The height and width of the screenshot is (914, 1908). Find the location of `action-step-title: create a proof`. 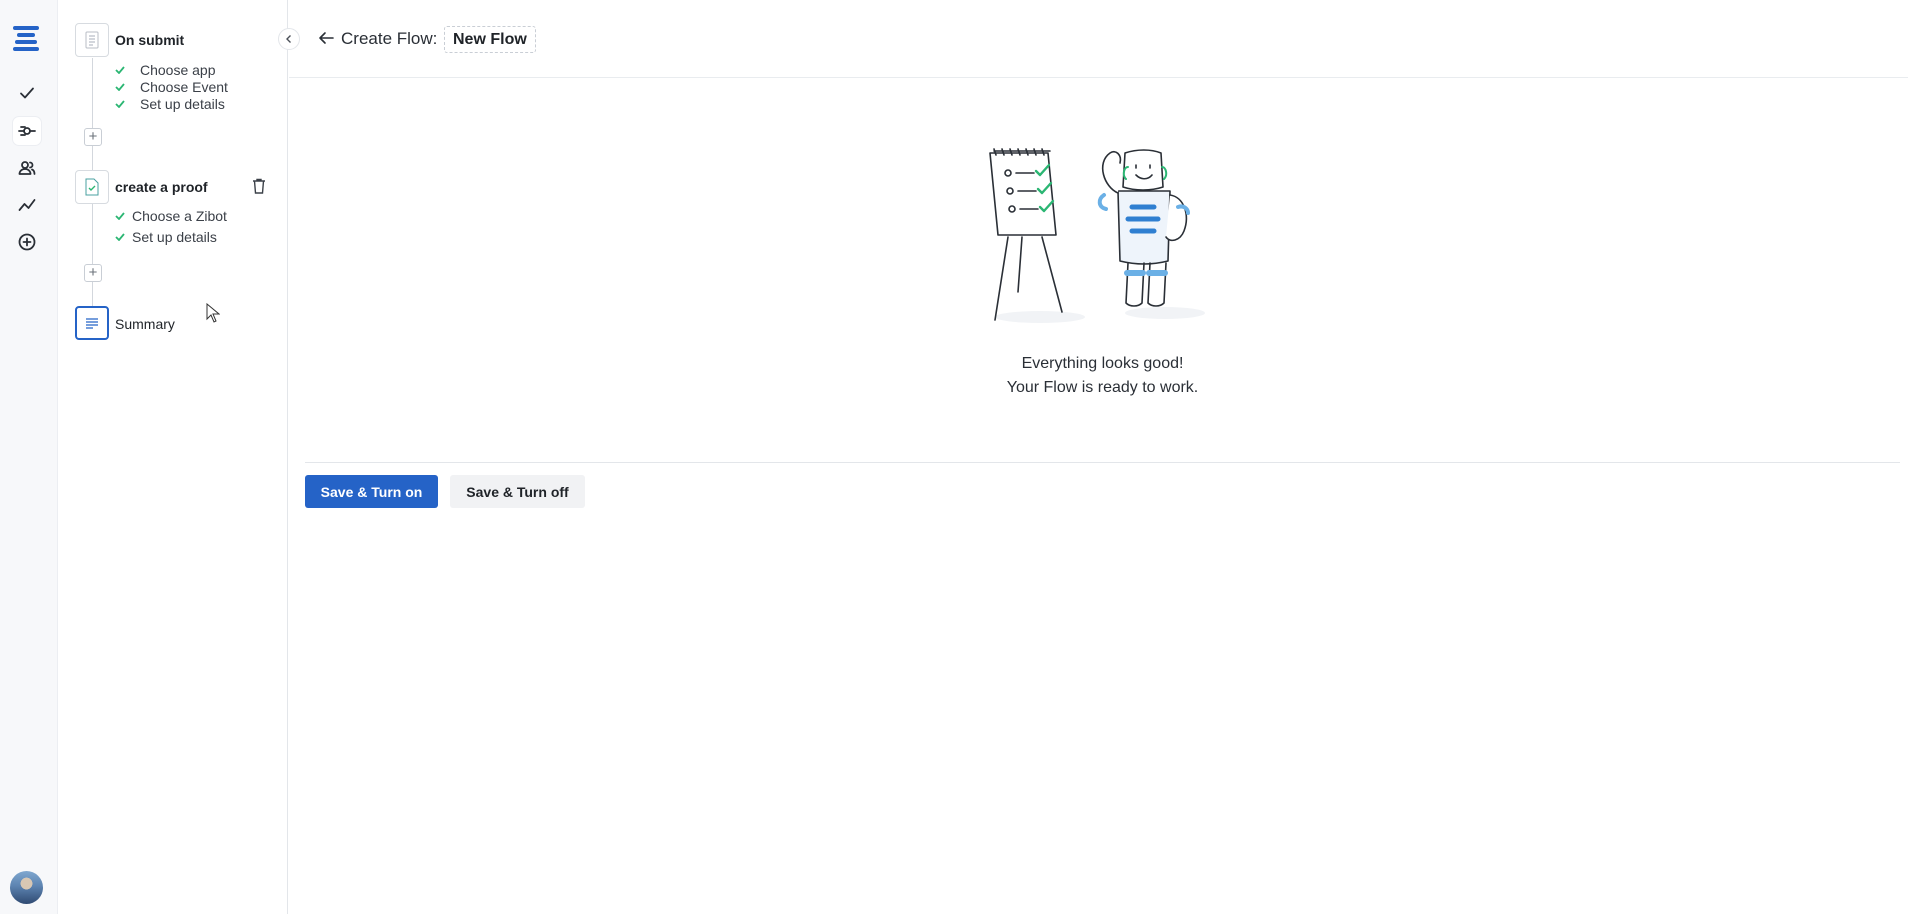

action-step-title: create a proof is located at coordinates (161, 187).